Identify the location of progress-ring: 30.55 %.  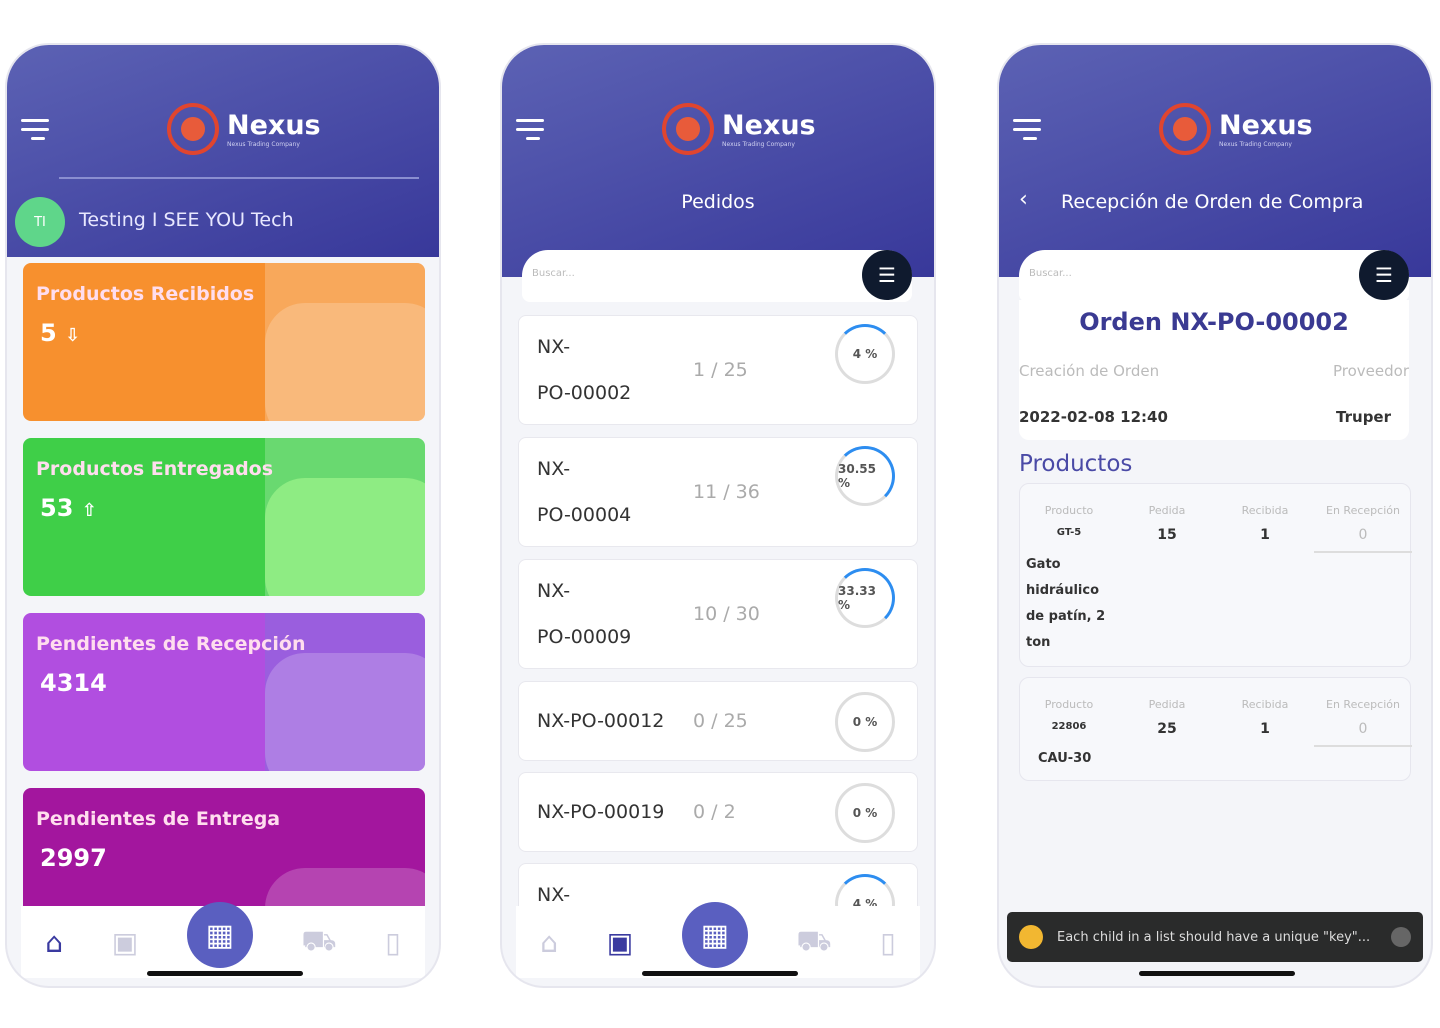
(865, 476).